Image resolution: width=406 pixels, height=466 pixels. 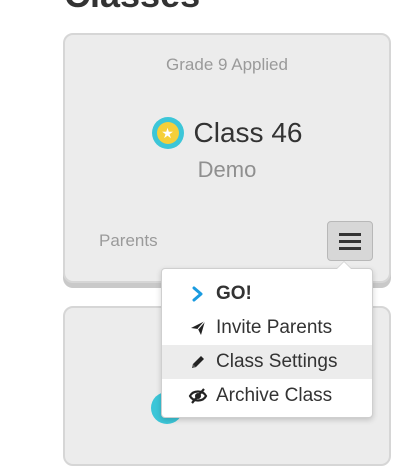 What do you see at coordinates (234, 293) in the screenshot?
I see `menu-item-label: GO!` at bounding box center [234, 293].